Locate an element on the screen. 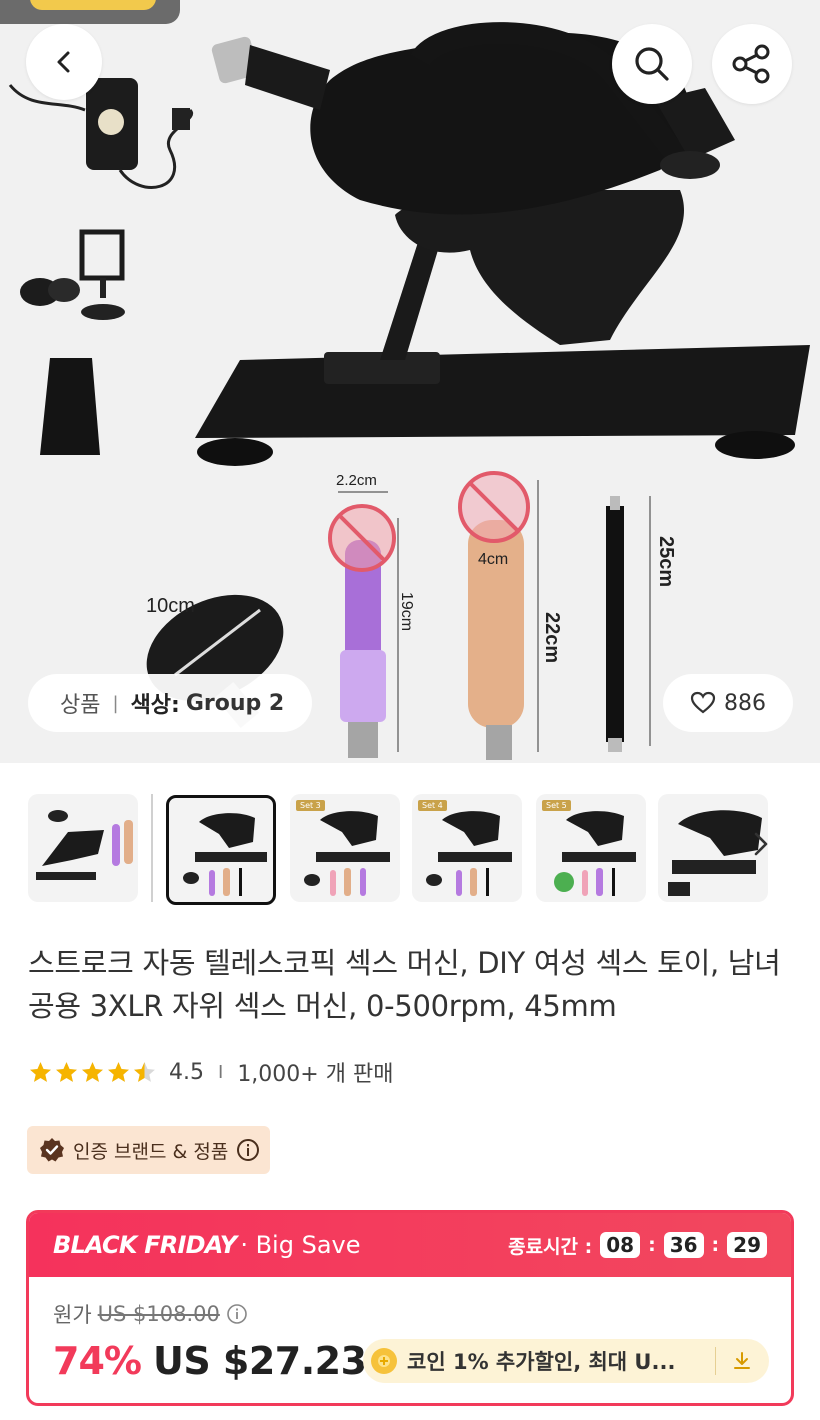 The height and width of the screenshot is (1420, 820). timer-seconds: 29 is located at coordinates (747, 1245).